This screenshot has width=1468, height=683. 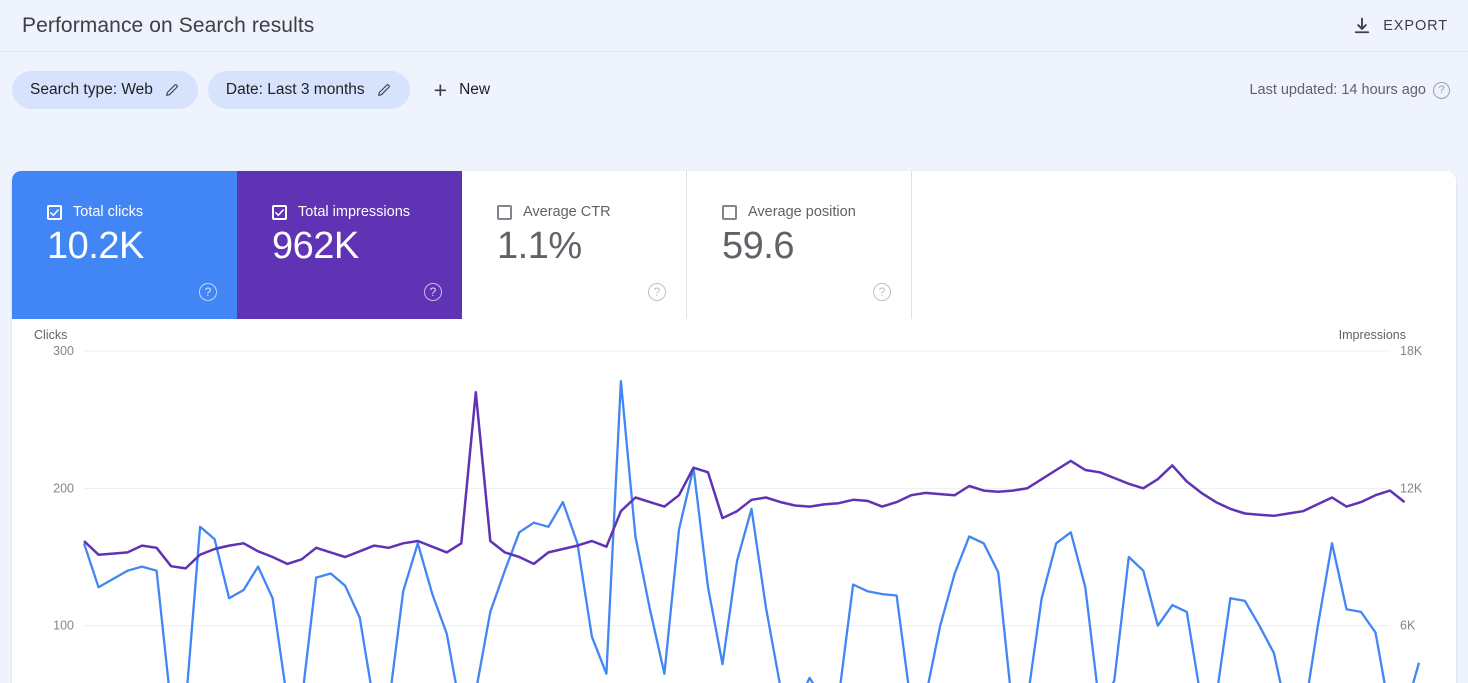 What do you see at coordinates (95, 246) in the screenshot?
I see `metric-value-total-clicks: 10.2K` at bounding box center [95, 246].